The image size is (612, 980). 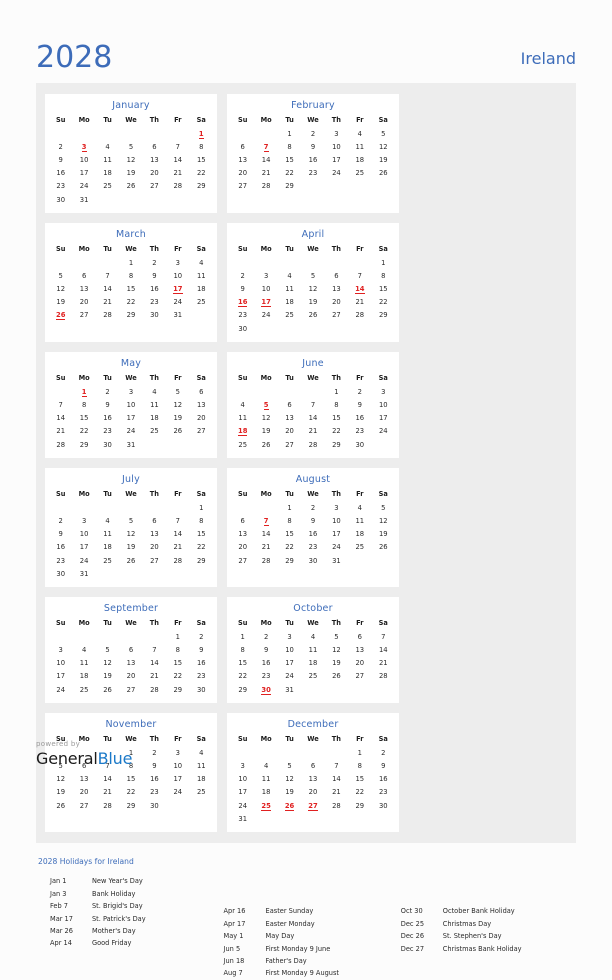 I want to click on holiday-day-cell: 26, so click(x=289, y=805).